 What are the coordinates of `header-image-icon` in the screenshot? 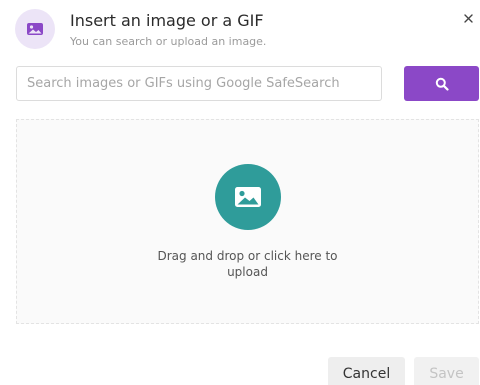 It's located at (35, 29).